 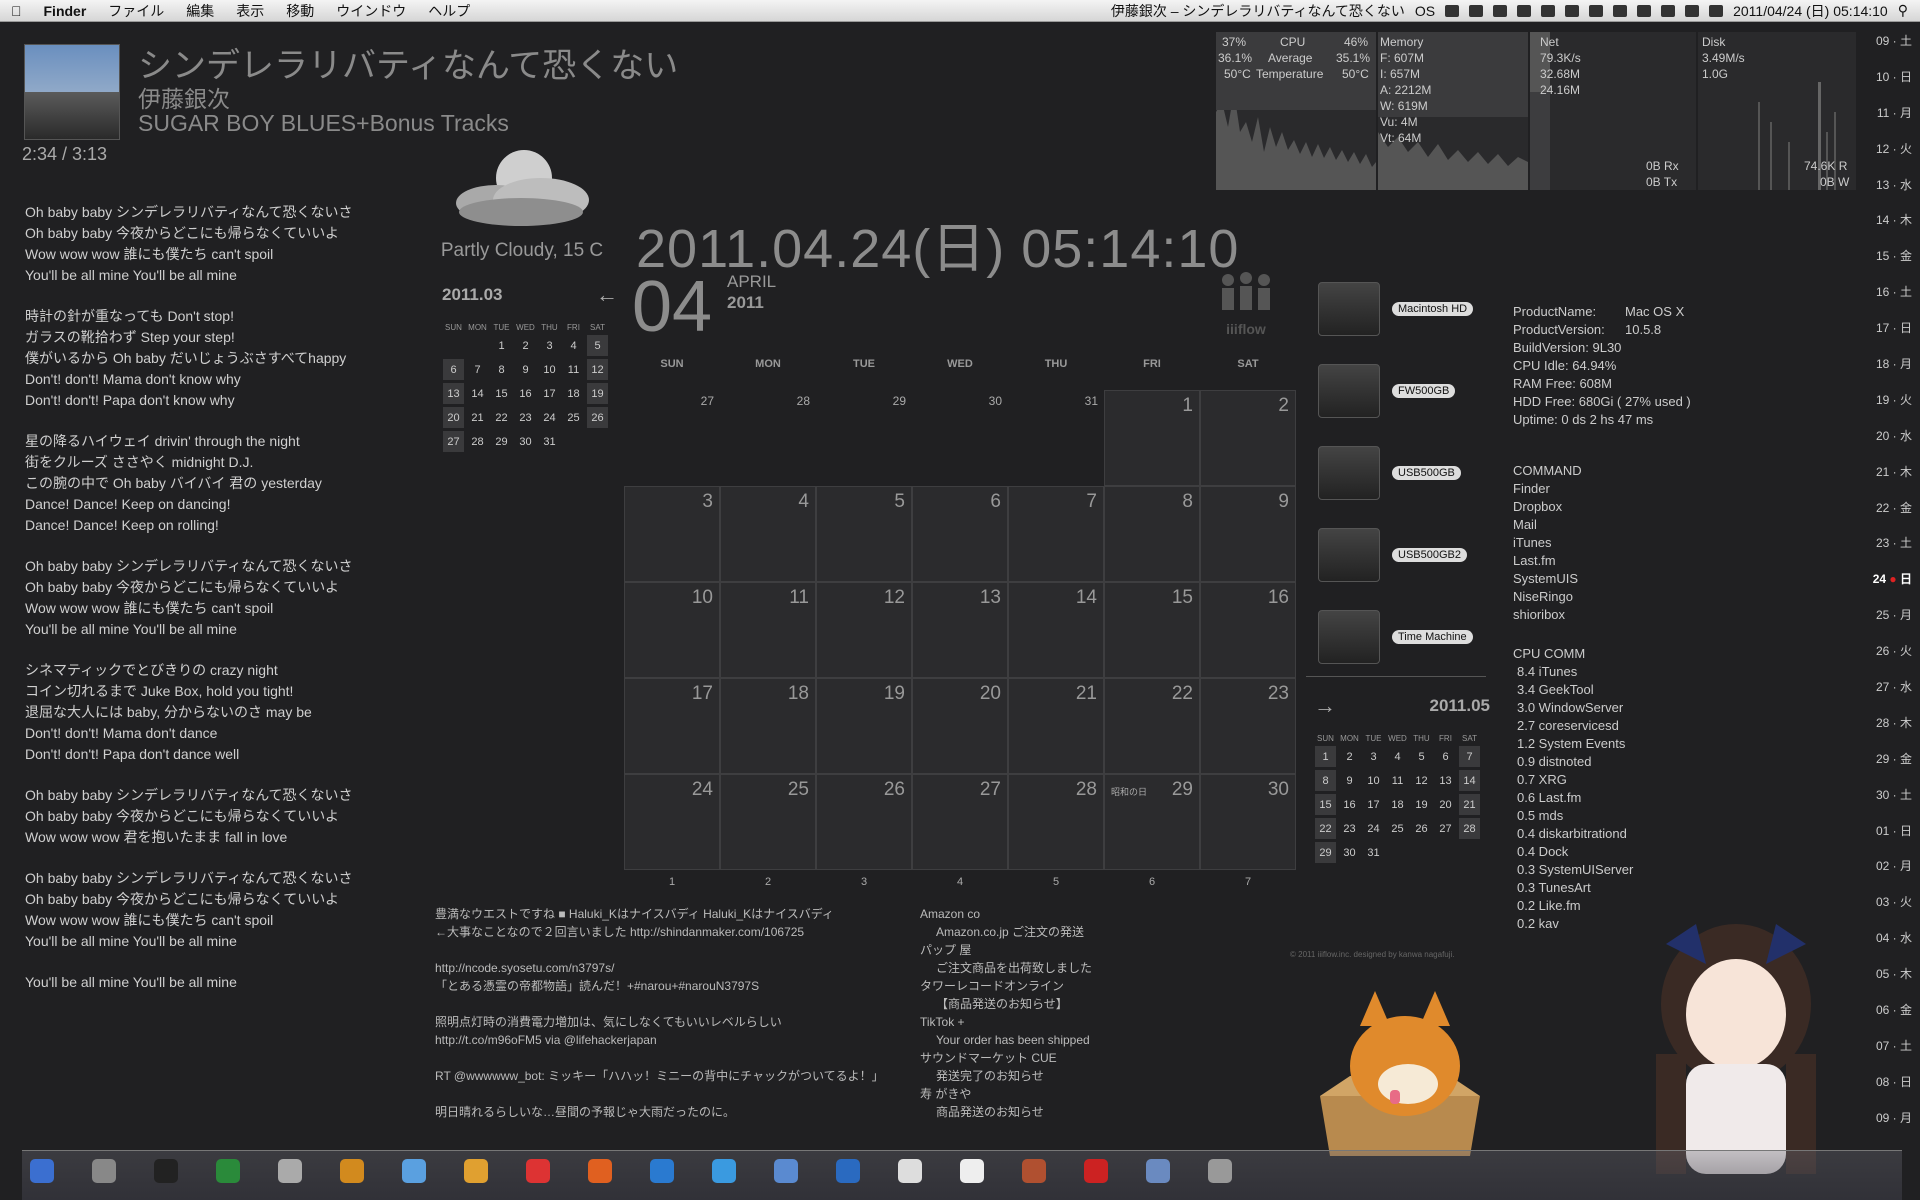 I want to click on dictionary-icon, so click(x=1034, y=1171).